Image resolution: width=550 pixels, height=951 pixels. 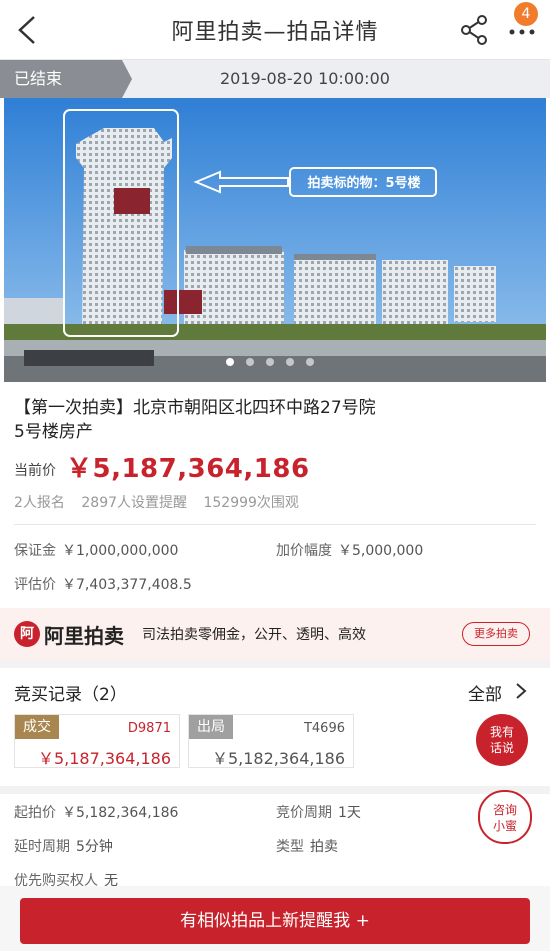 I want to click on increment-value: ￥5,000,000, so click(x=381, y=551).